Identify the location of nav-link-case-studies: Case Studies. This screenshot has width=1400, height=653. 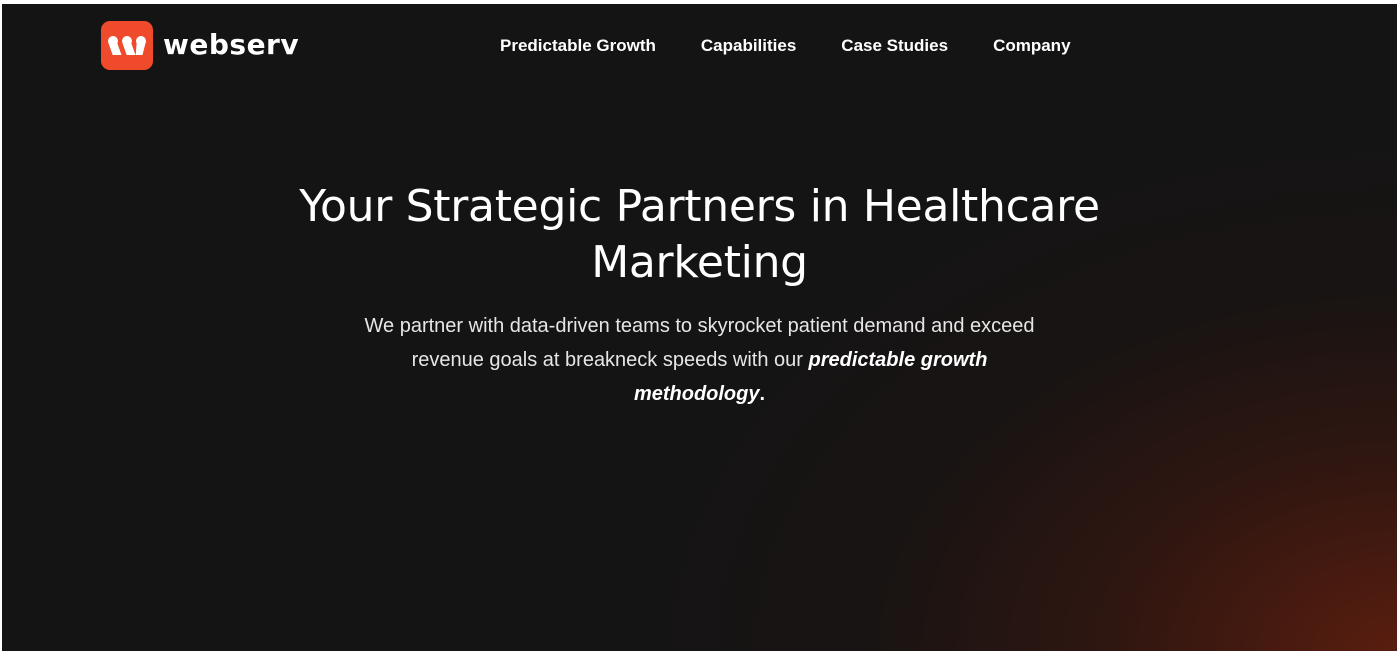
(894, 46).